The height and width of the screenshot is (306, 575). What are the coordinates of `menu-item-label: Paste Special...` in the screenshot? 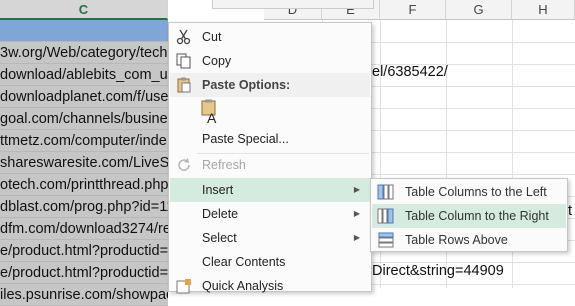 It's located at (245, 139).